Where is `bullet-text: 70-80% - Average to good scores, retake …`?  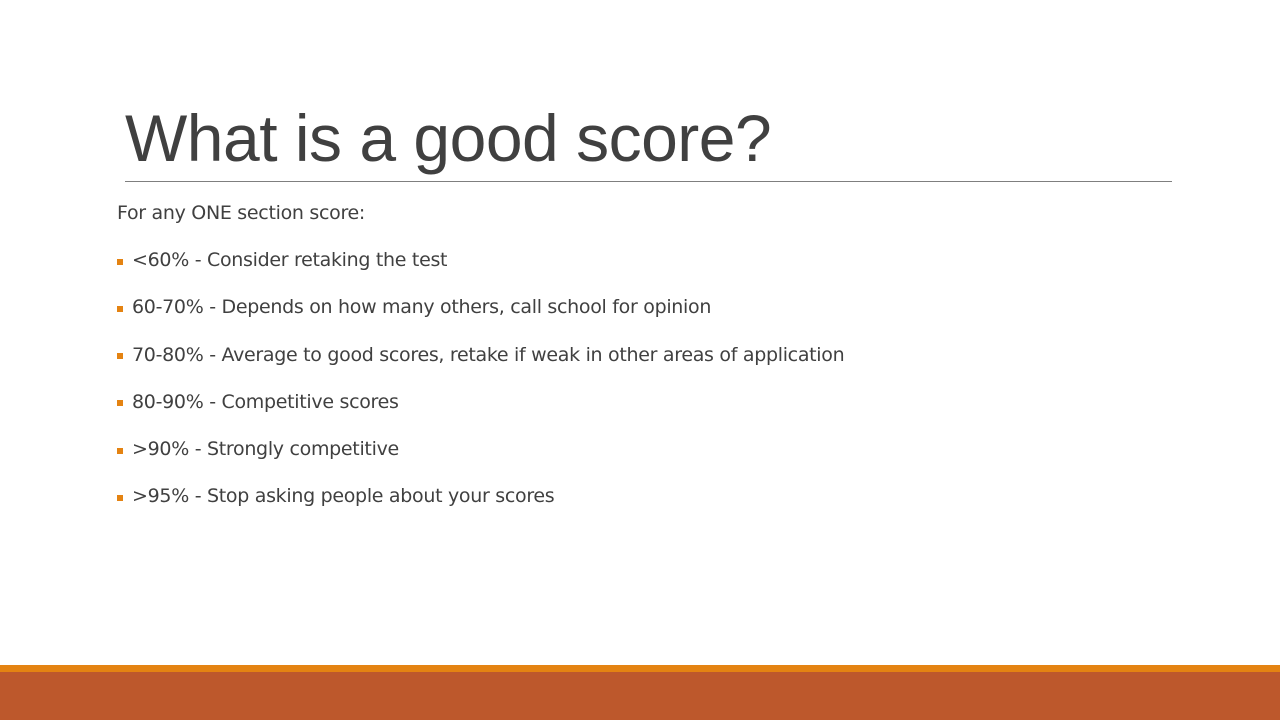 bullet-text: 70-80% - Average to good scores, retake … is located at coordinates (488, 354).